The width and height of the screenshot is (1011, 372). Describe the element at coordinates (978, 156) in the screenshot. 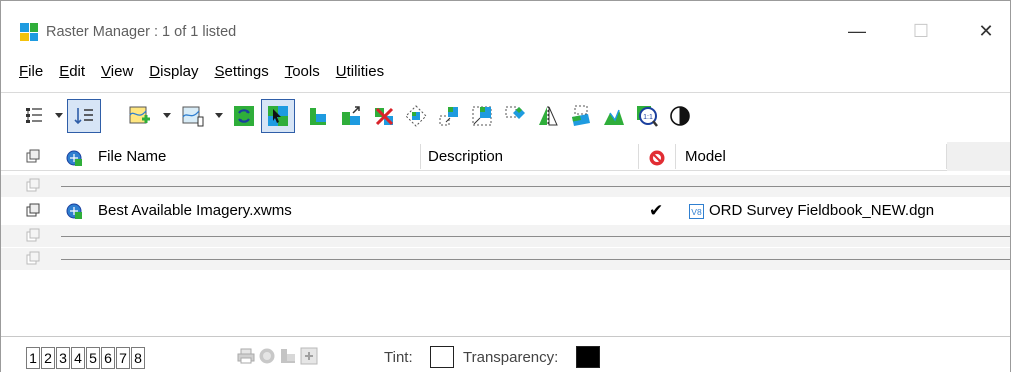

I see `header-filler` at that location.